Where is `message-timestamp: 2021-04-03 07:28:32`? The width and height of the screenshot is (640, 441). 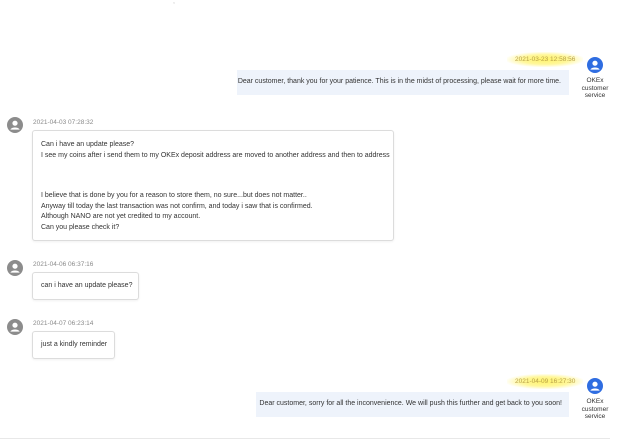 message-timestamp: 2021-04-03 07:28:32 is located at coordinates (63, 122).